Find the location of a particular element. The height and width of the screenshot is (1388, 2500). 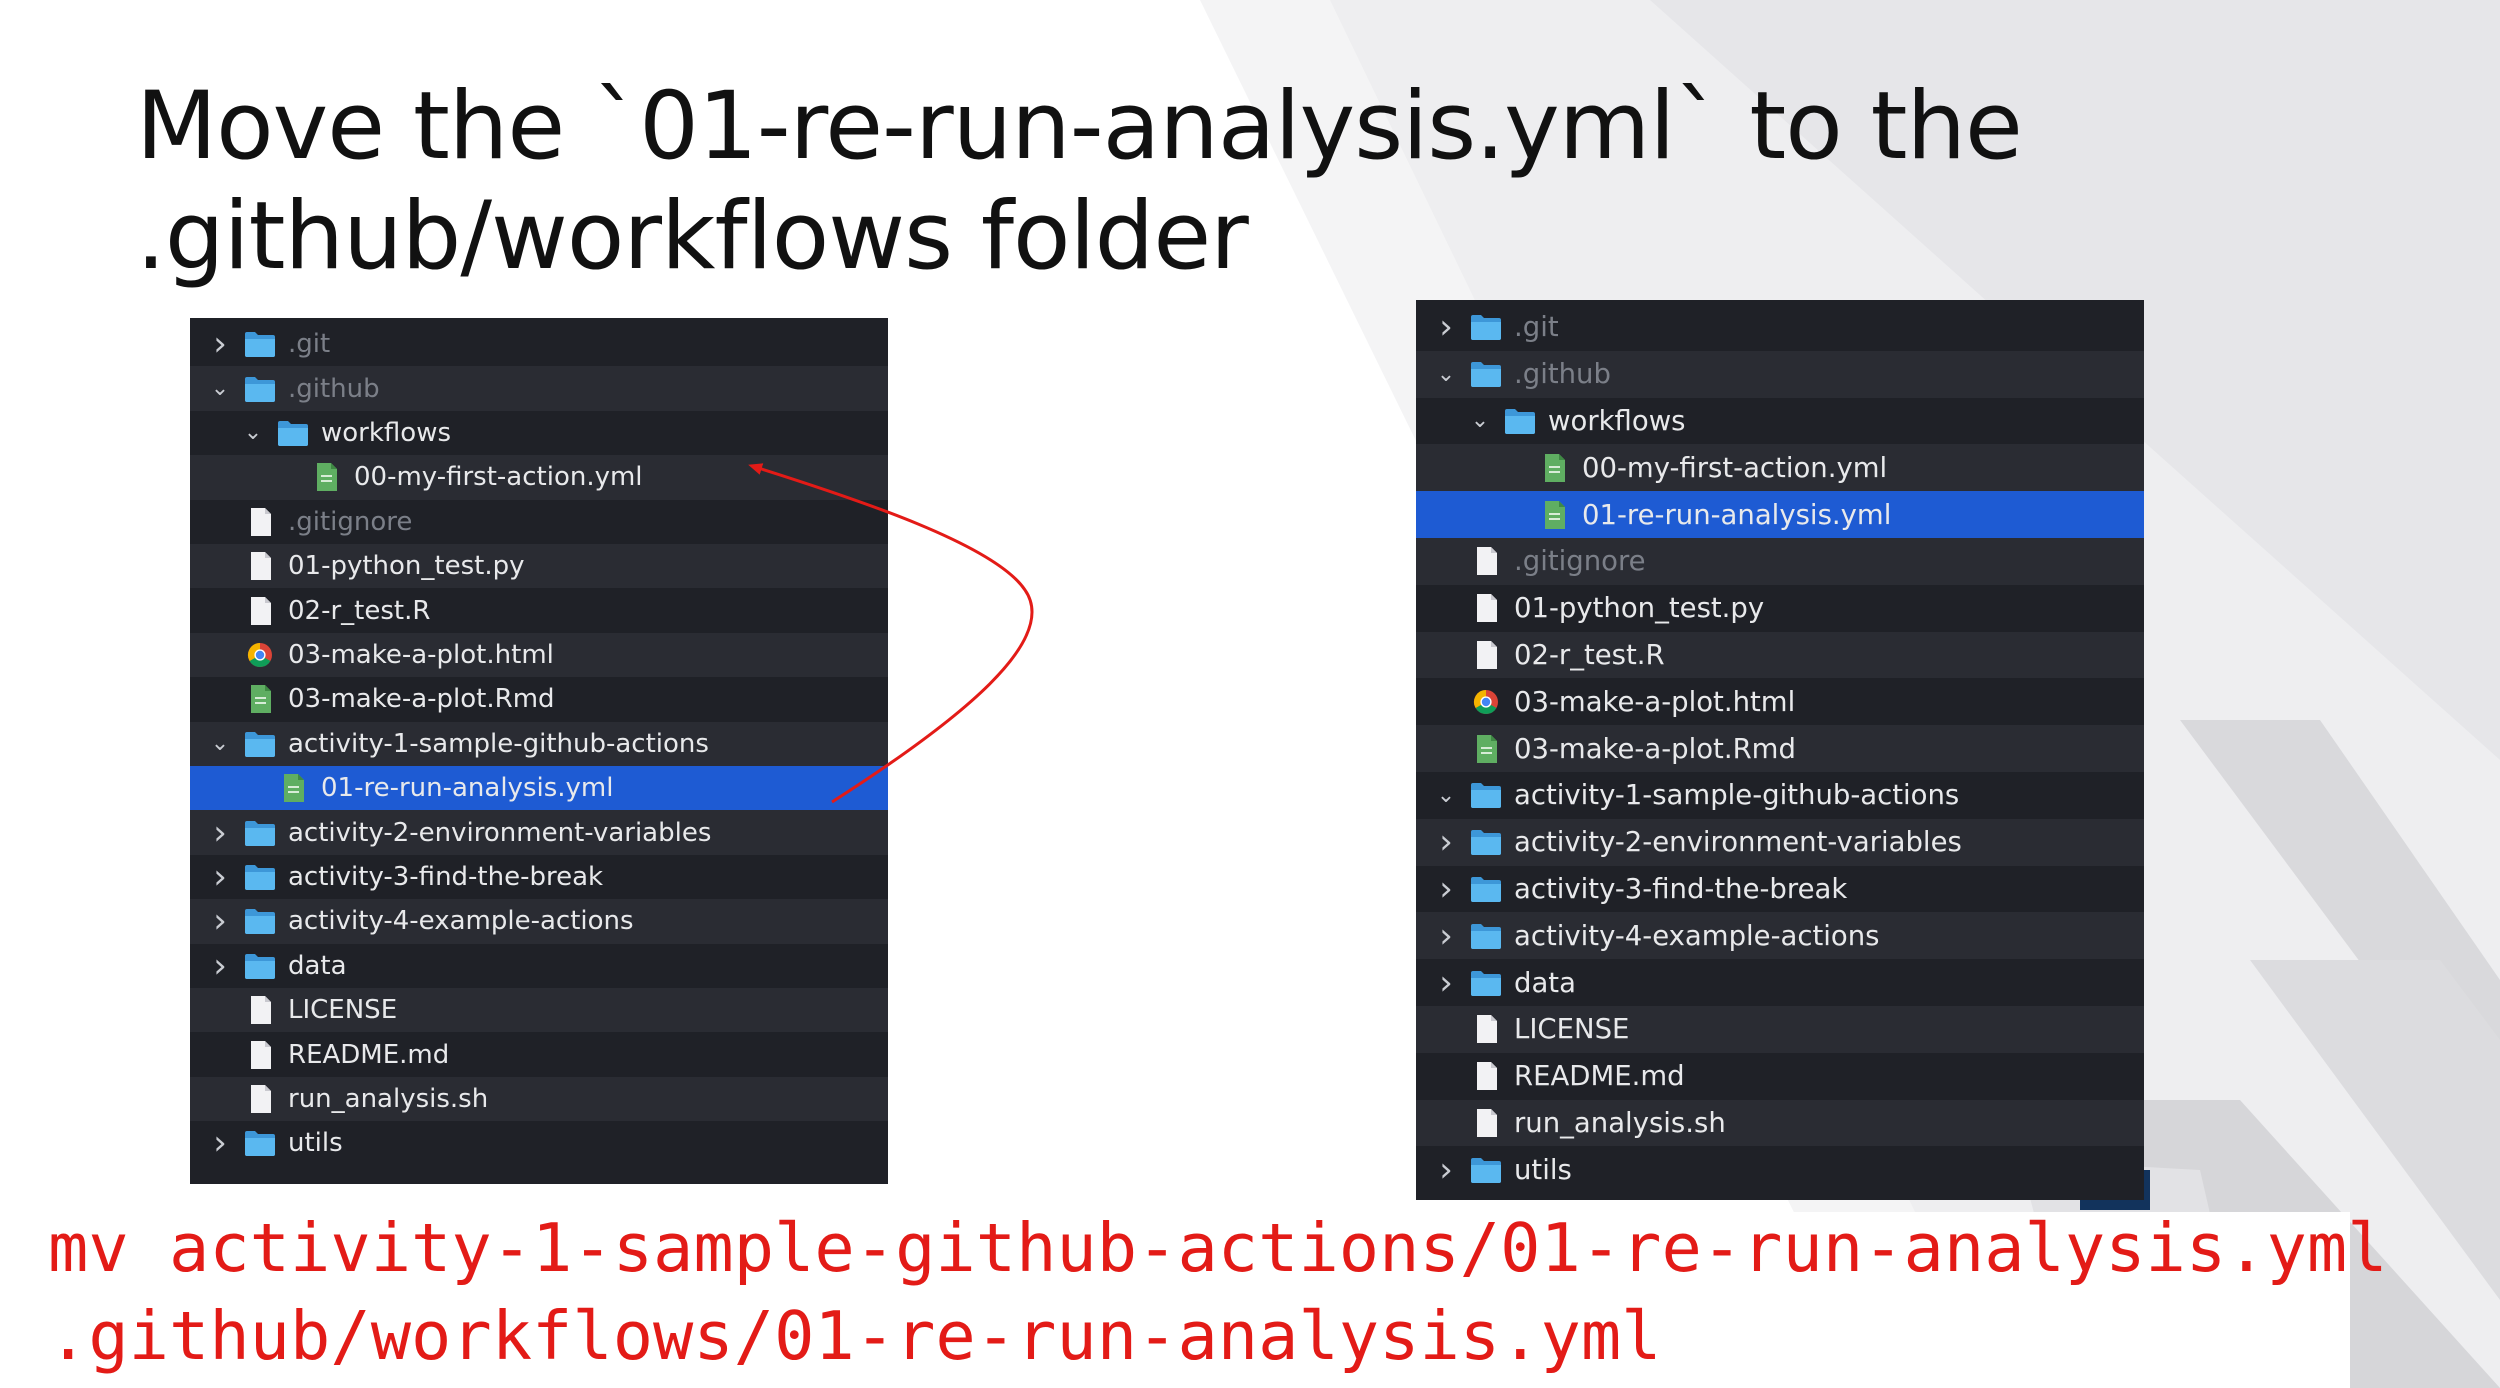

right-tree-label: .github is located at coordinates (1562, 374).